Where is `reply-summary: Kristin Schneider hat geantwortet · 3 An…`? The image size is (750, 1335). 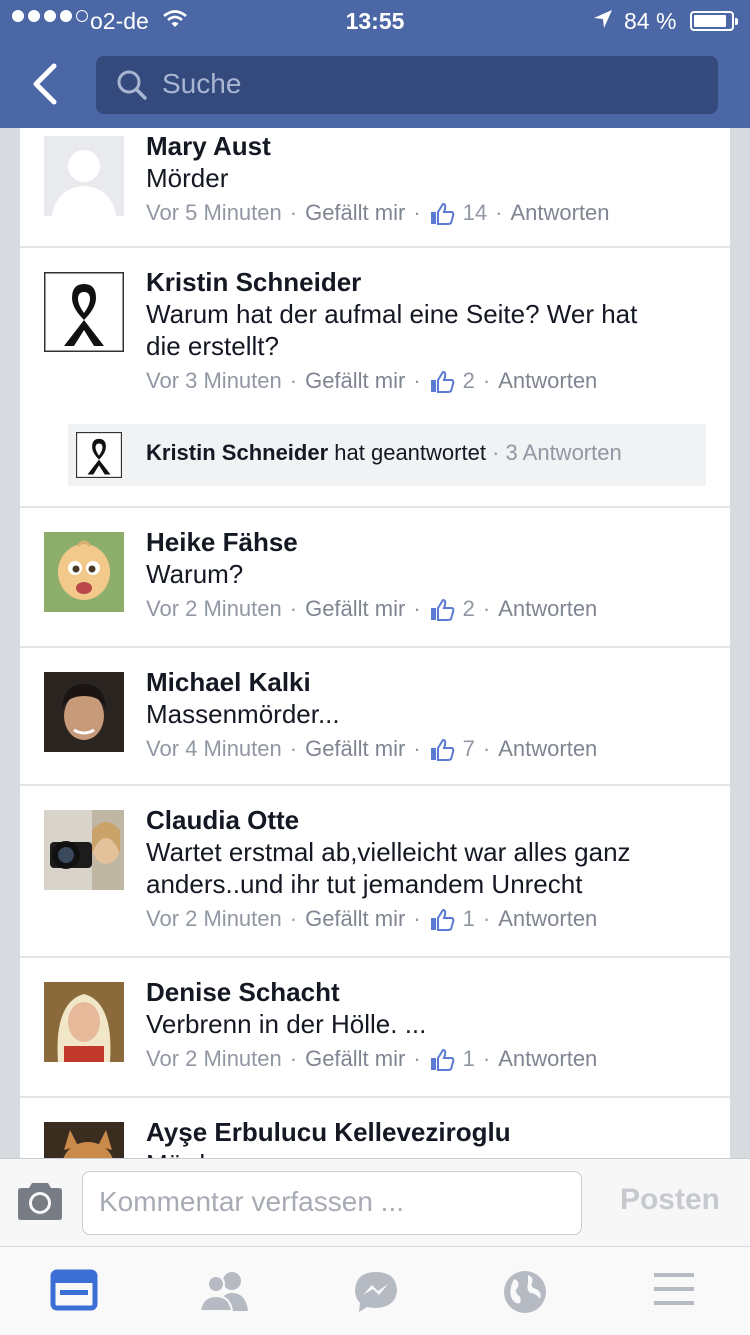 reply-summary: Kristin Schneider hat geantwortet · 3 An… is located at coordinates (384, 452).